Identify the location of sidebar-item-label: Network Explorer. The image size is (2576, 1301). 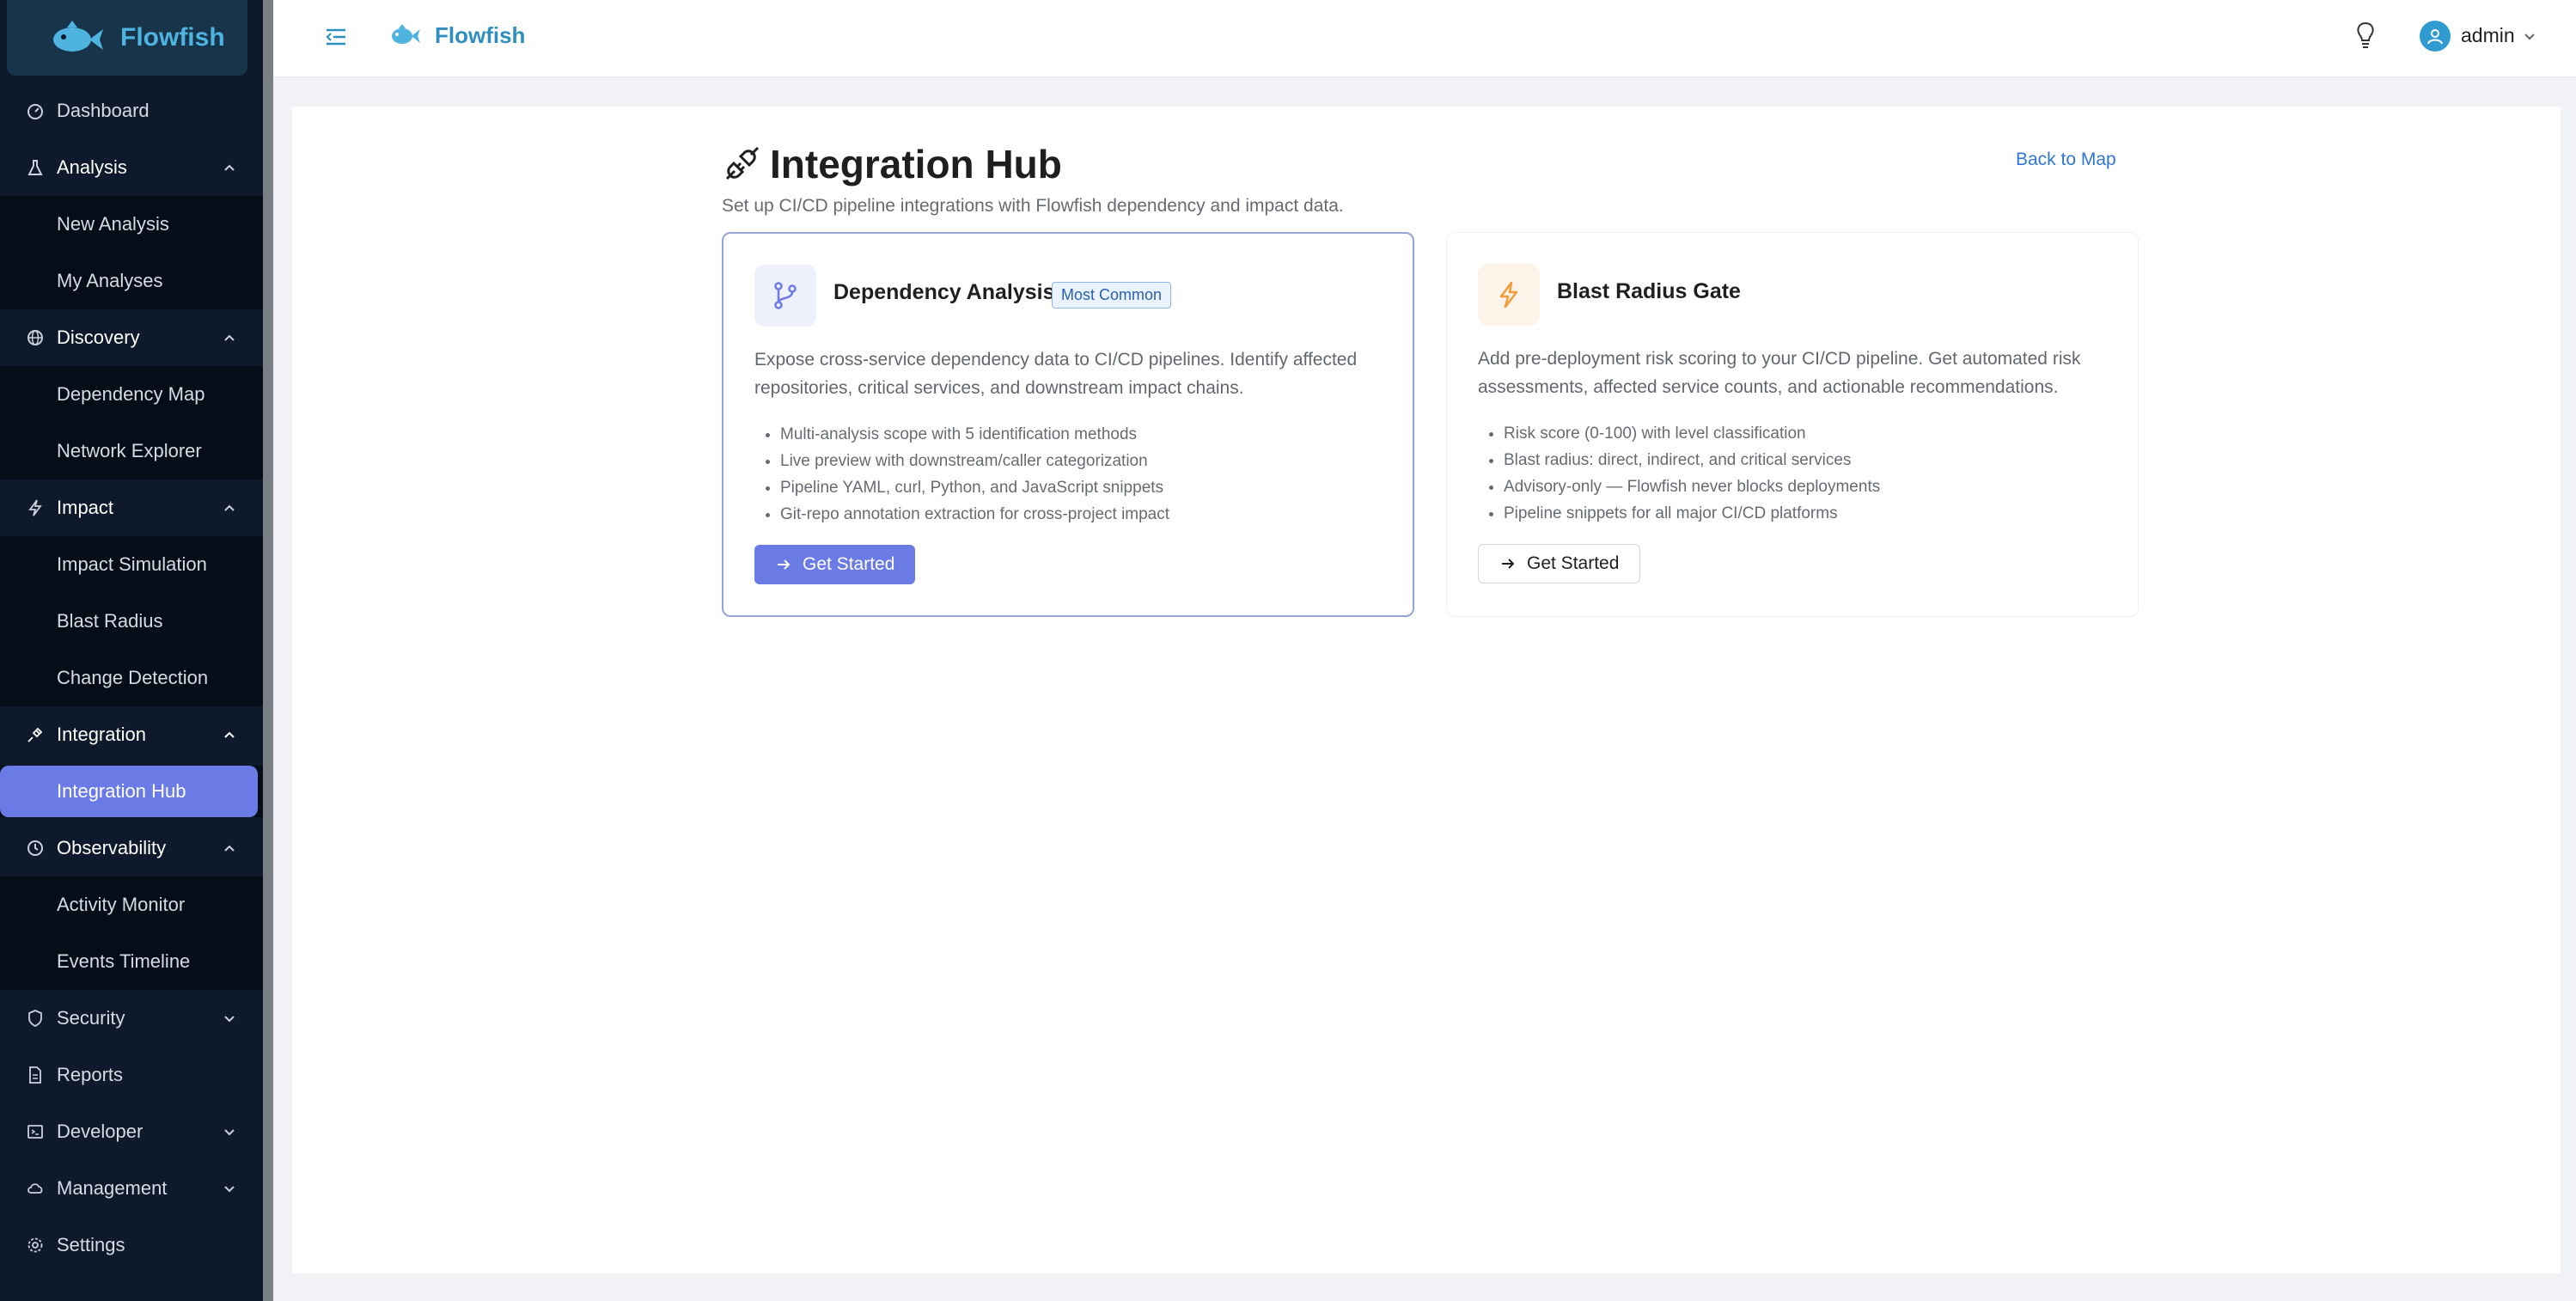
(129, 450).